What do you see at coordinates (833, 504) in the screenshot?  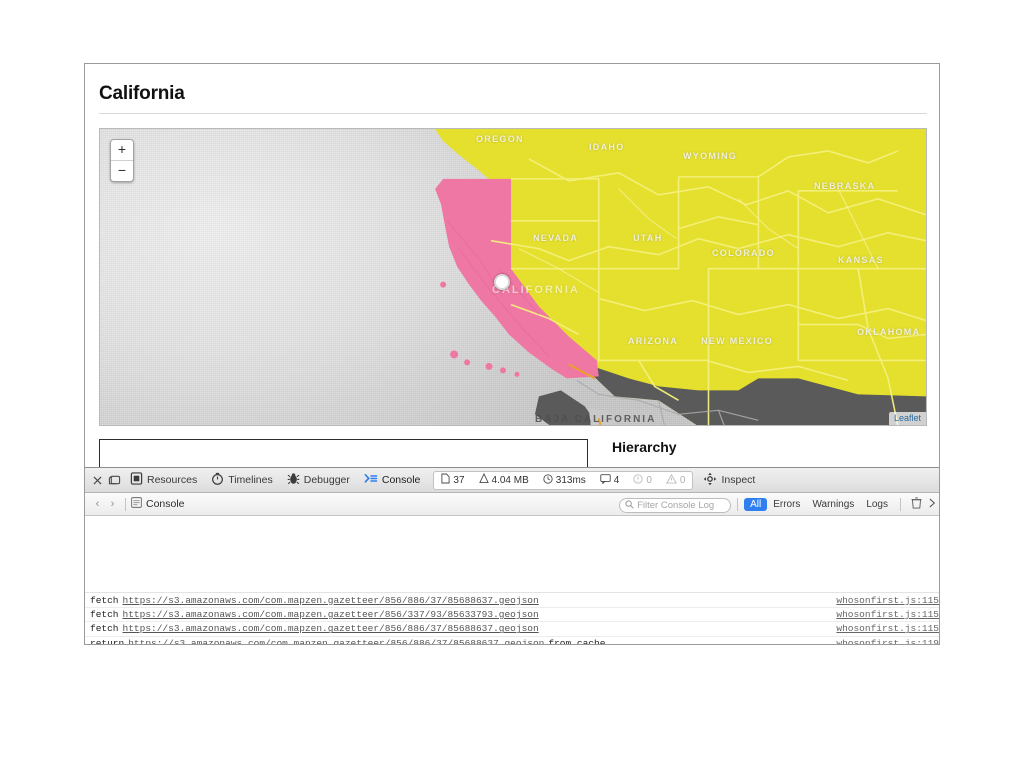 I see `filter-scope-warnings: Warnings` at bounding box center [833, 504].